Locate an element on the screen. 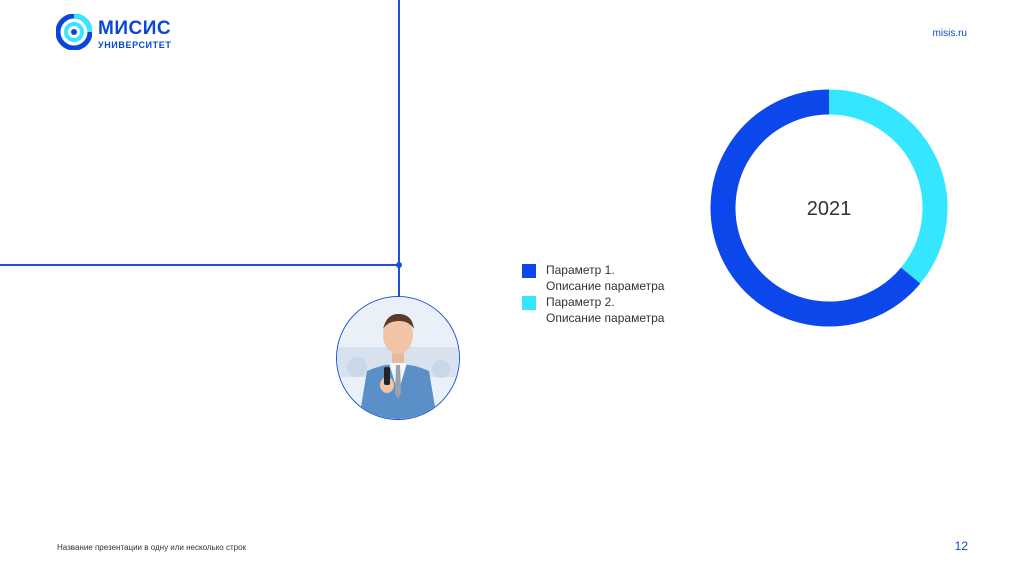 The width and height of the screenshot is (1024, 574). horizontal-divider is located at coordinates (199, 265).